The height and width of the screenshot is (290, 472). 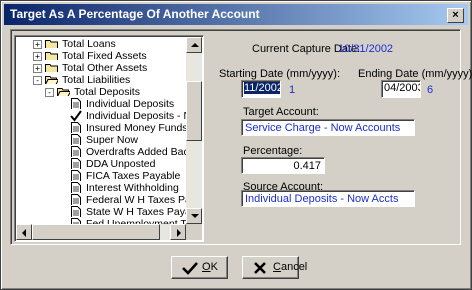 I want to click on tree-item-label: DDA Unposted, so click(x=121, y=164).